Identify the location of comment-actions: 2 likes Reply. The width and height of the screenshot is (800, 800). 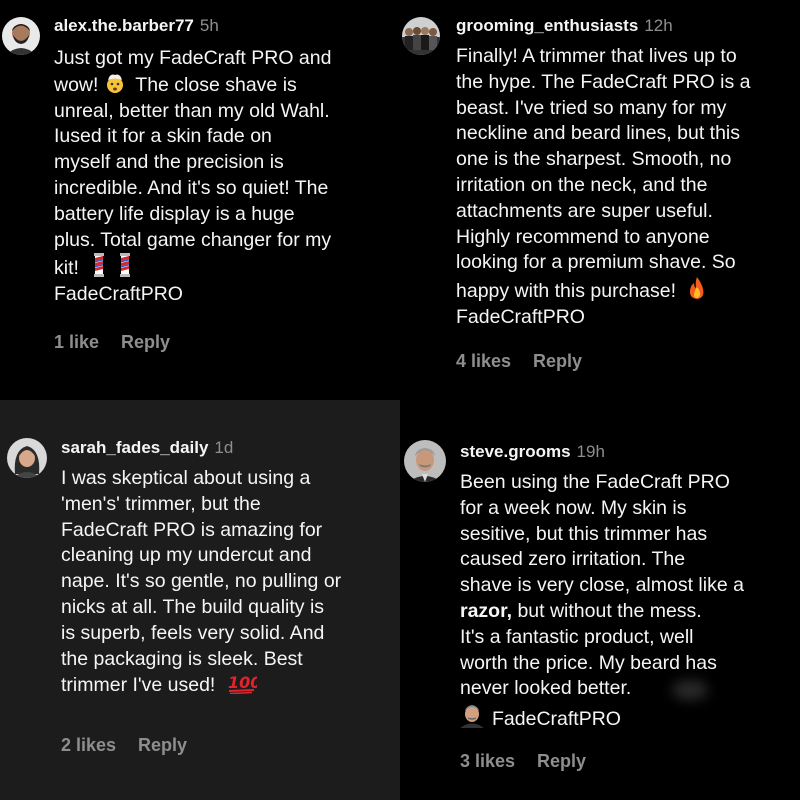
(124, 745).